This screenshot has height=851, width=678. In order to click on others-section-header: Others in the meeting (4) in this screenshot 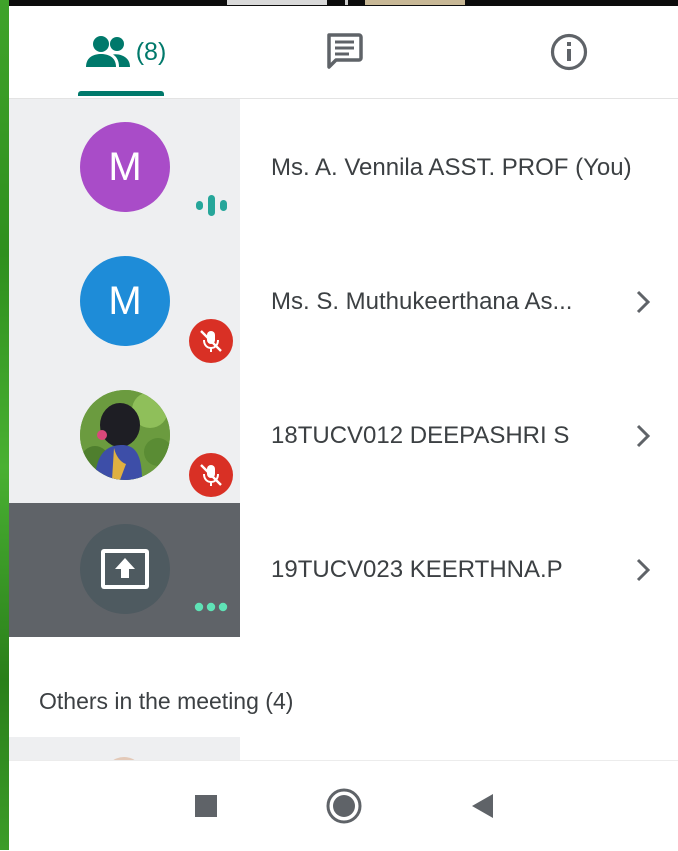, I will do `click(166, 701)`.